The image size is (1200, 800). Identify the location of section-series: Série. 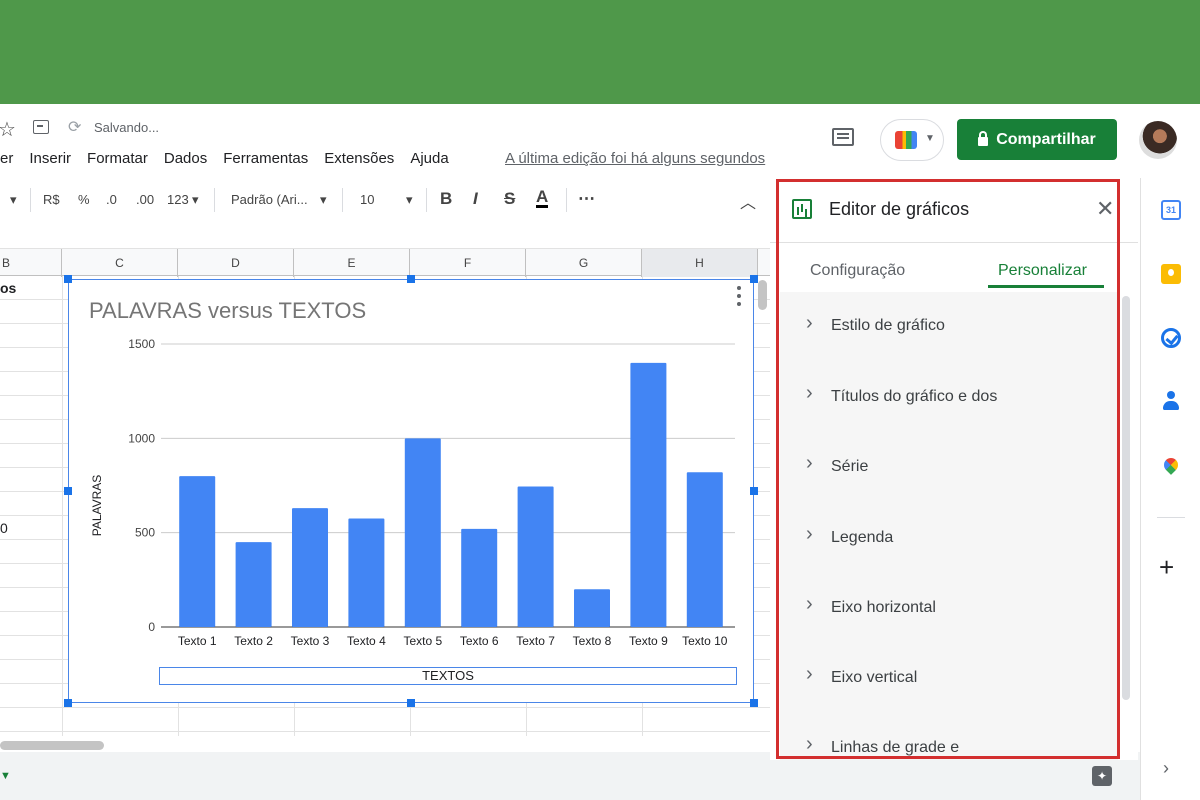
(849, 467).